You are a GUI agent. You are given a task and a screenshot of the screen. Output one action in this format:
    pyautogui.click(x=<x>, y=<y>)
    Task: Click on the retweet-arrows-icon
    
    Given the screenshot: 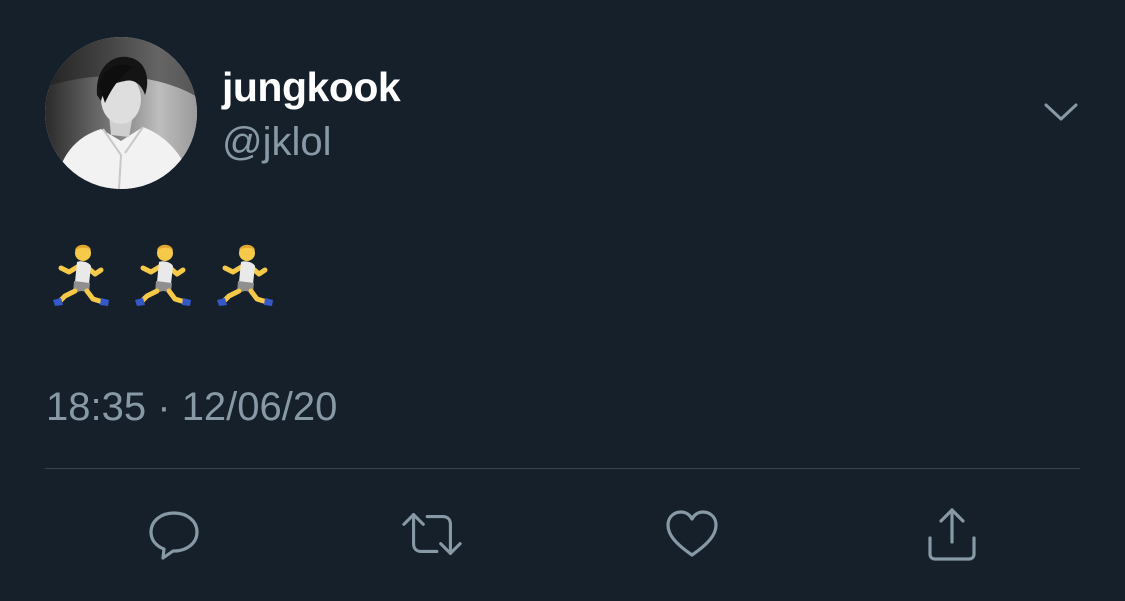 What is the action you would take?
    pyautogui.click(x=432, y=534)
    